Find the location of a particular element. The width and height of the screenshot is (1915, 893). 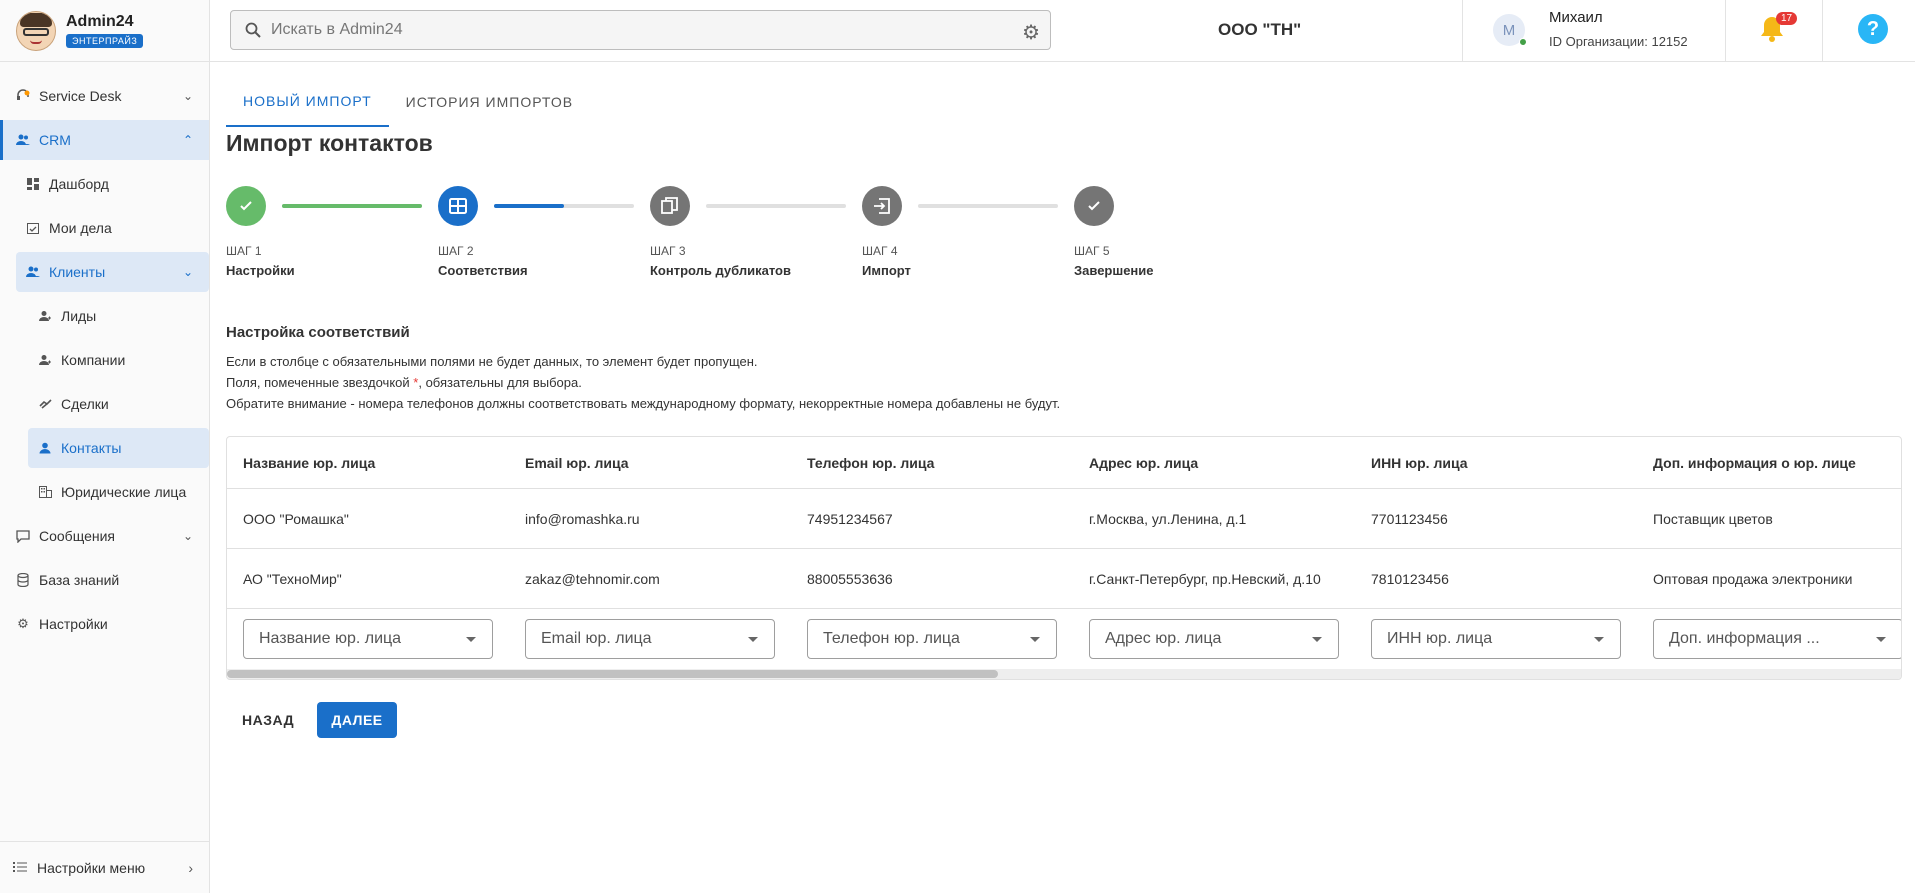

field-select-email: Email юр. лица is located at coordinates (650, 639).